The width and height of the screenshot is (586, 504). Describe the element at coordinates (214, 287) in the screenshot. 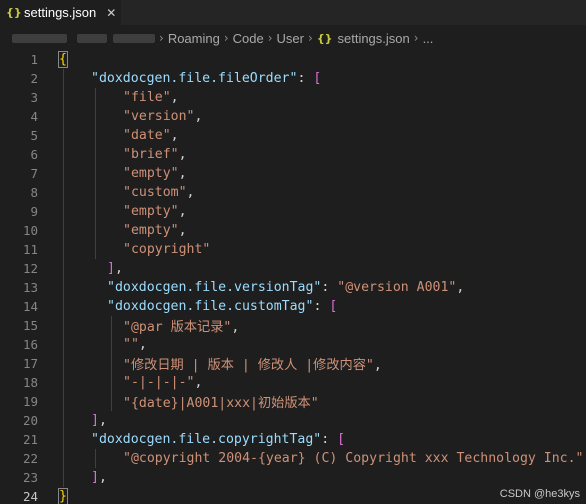

I see `json-key: "doxdocgen.file.versionTag"` at that location.